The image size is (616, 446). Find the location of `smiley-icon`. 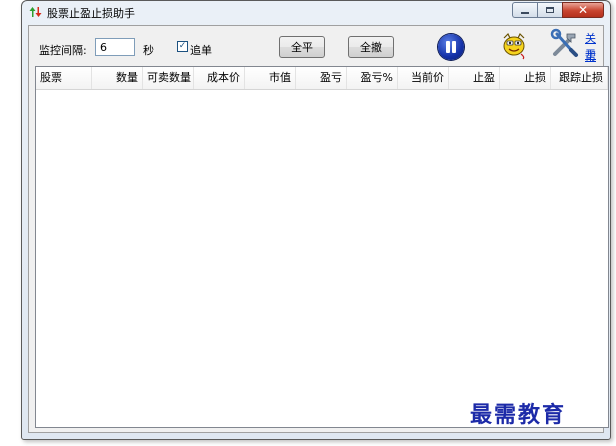

smiley-icon is located at coordinates (514, 45).